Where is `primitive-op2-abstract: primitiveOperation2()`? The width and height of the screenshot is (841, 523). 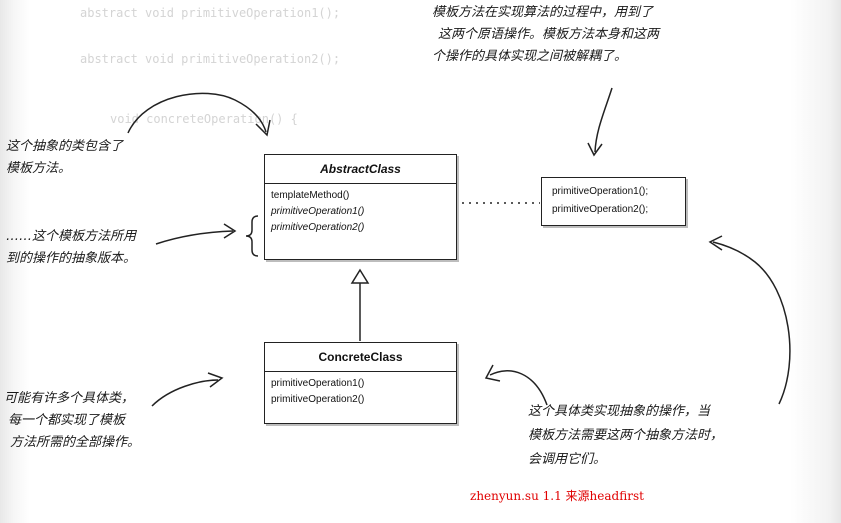
primitive-op2-abstract: primitiveOperation2() is located at coordinates (318, 227).